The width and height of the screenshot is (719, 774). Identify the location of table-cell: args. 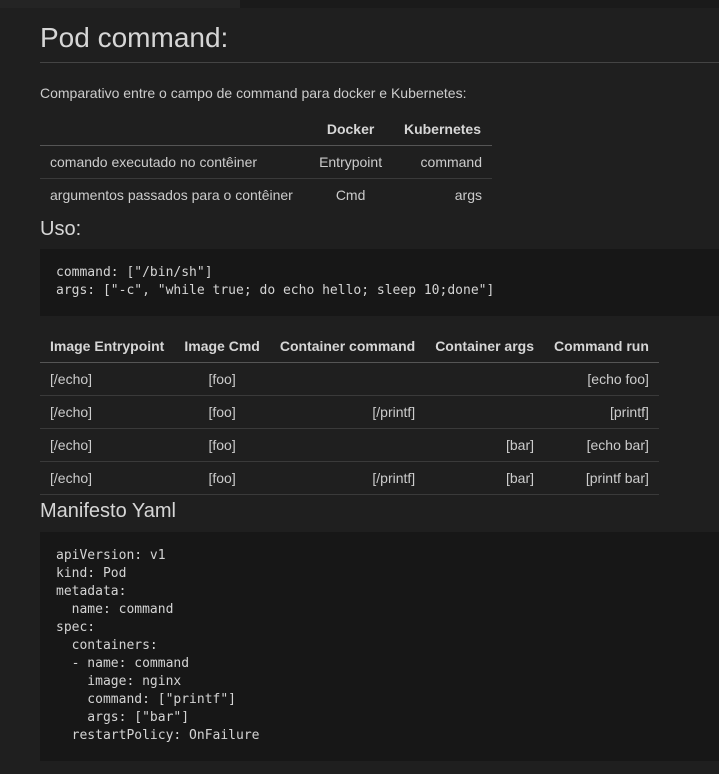
(468, 195).